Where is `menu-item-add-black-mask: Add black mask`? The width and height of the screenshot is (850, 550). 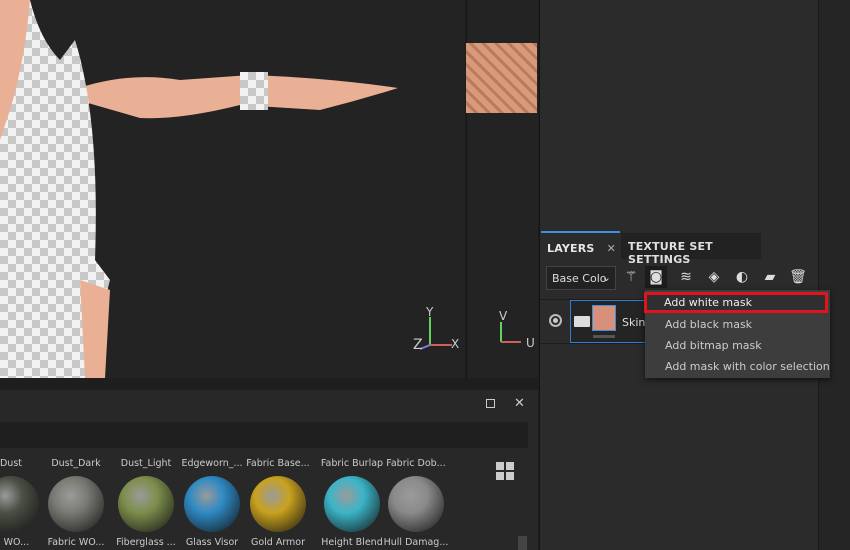
menu-item-add-black-mask: Add black mask is located at coordinates (737, 324).